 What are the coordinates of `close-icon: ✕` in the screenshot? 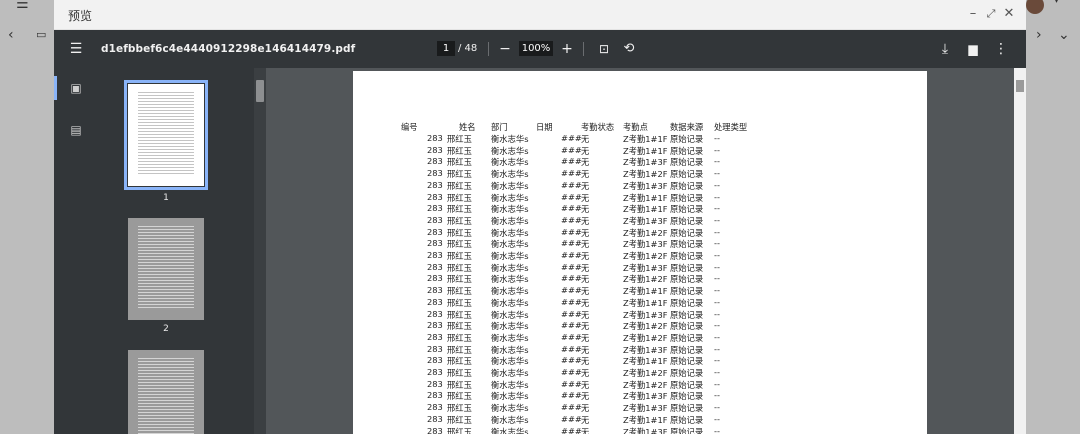 It's located at (1009, 14).